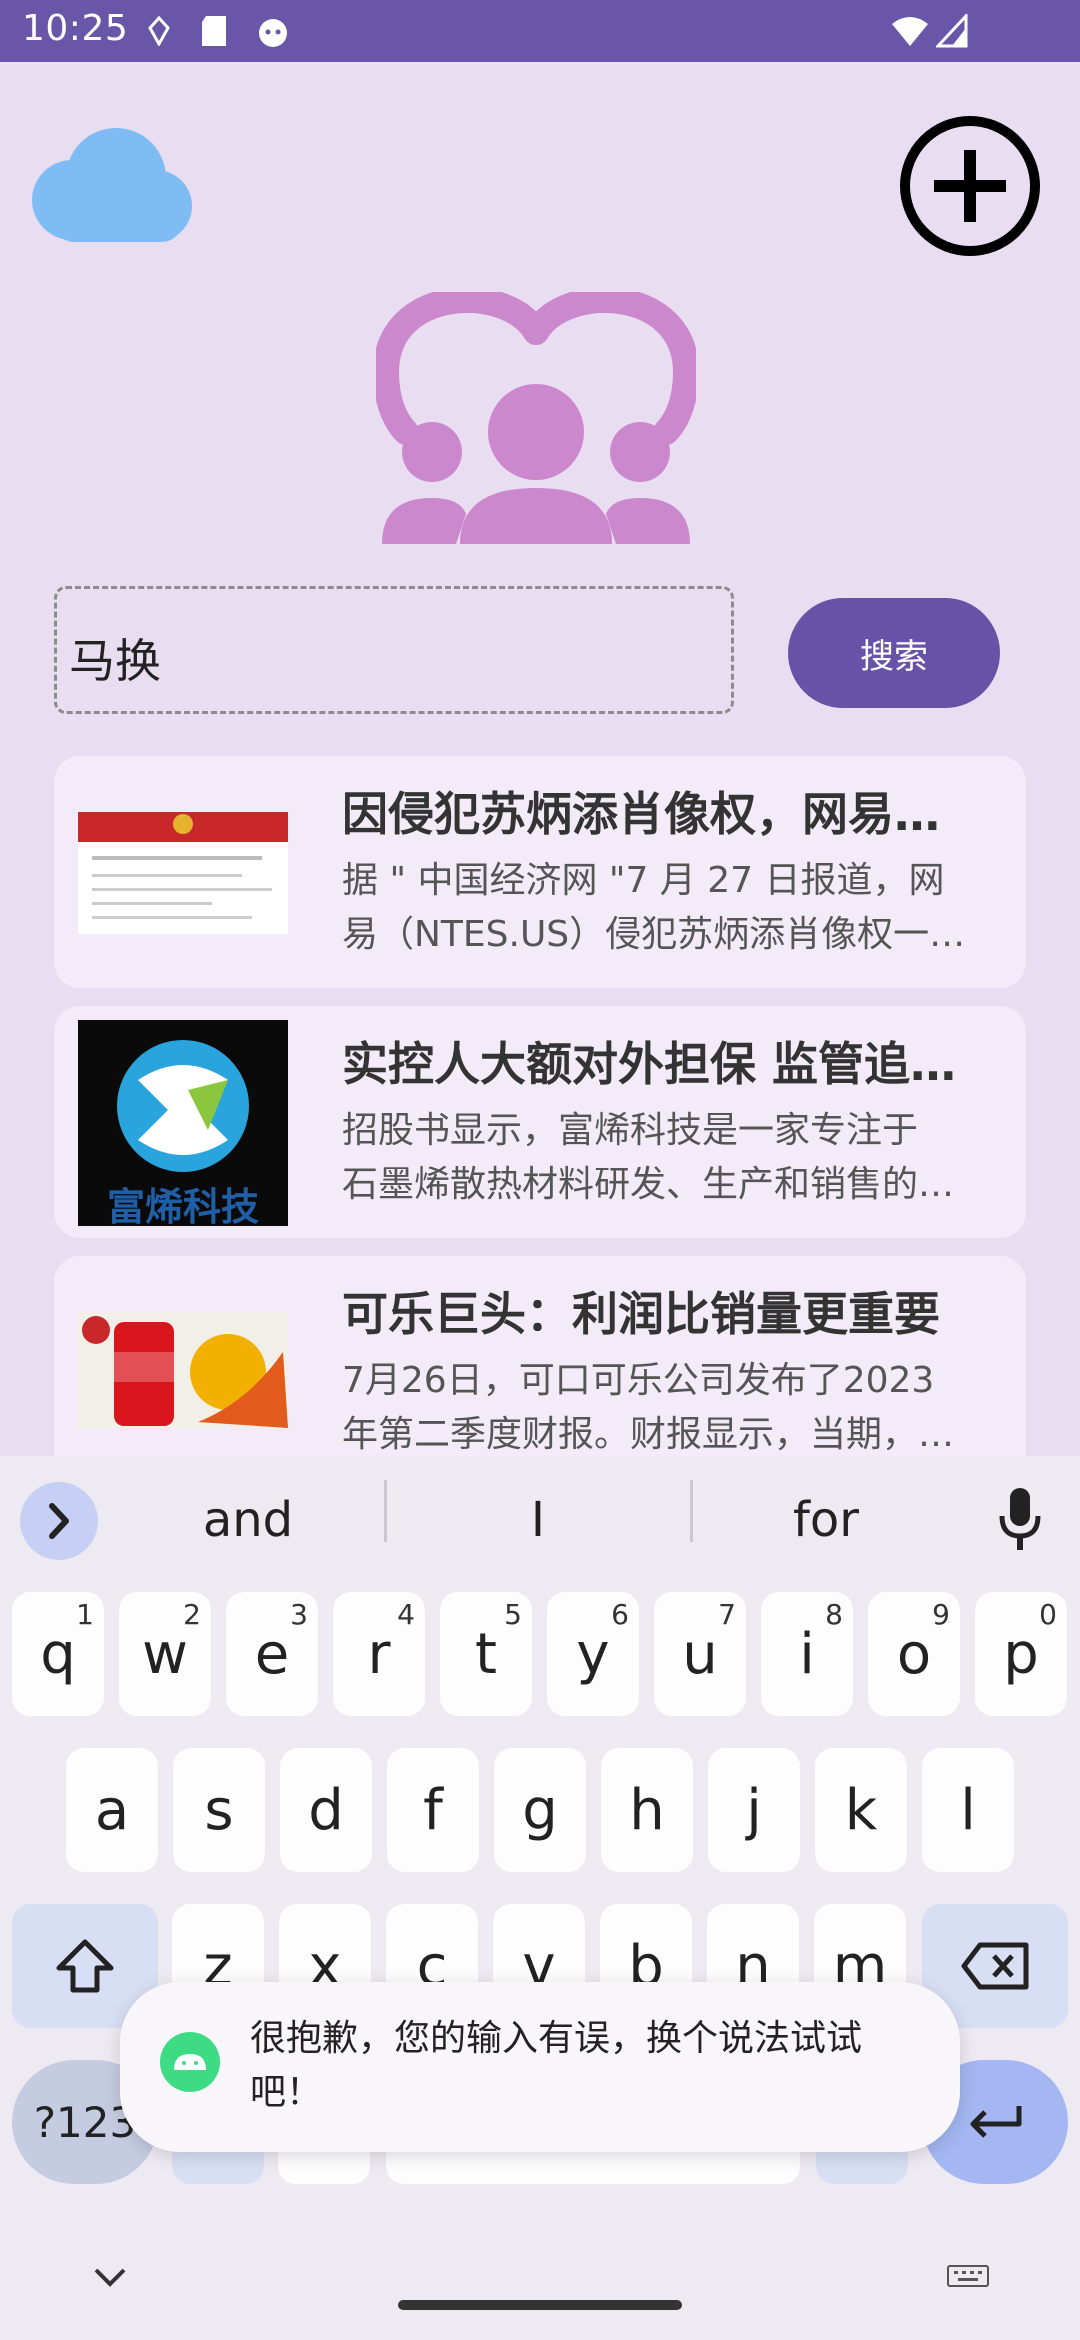 Image resolution: width=1080 pixels, height=2340 pixels. What do you see at coordinates (834, 1614) in the screenshot?
I see `key-hint: 8` at bounding box center [834, 1614].